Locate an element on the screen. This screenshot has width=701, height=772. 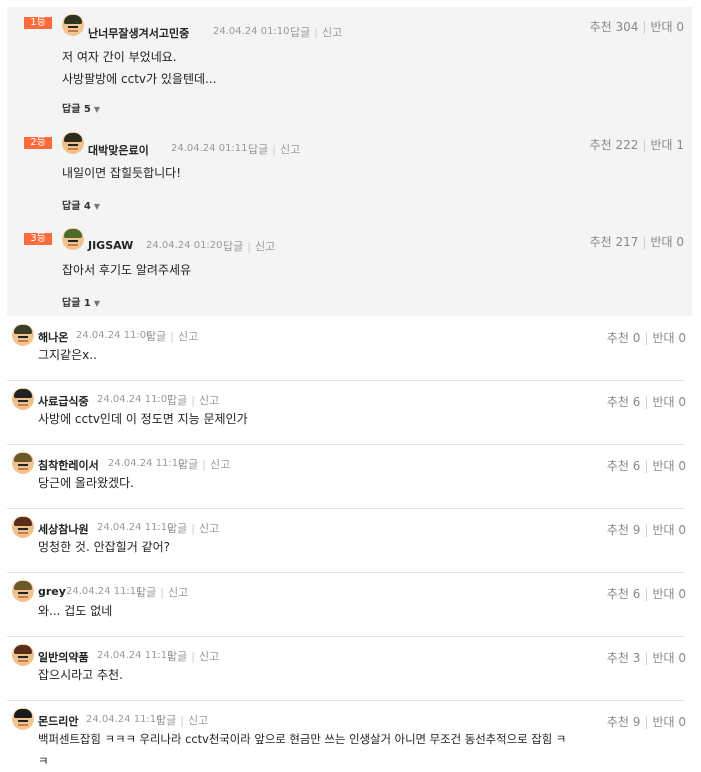
rank-badge: 3등 is located at coordinates (38, 239).